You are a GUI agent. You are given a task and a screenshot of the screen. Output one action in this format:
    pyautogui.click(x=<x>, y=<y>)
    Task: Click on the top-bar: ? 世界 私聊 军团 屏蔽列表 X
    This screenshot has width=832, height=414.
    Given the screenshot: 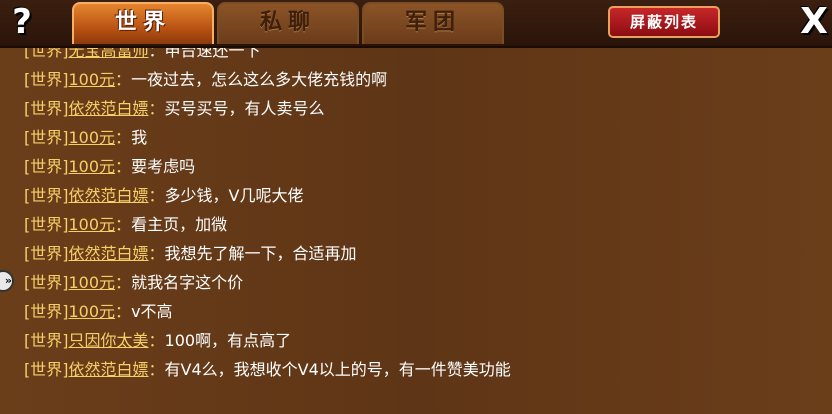 What is the action you would take?
    pyautogui.click(x=416, y=24)
    